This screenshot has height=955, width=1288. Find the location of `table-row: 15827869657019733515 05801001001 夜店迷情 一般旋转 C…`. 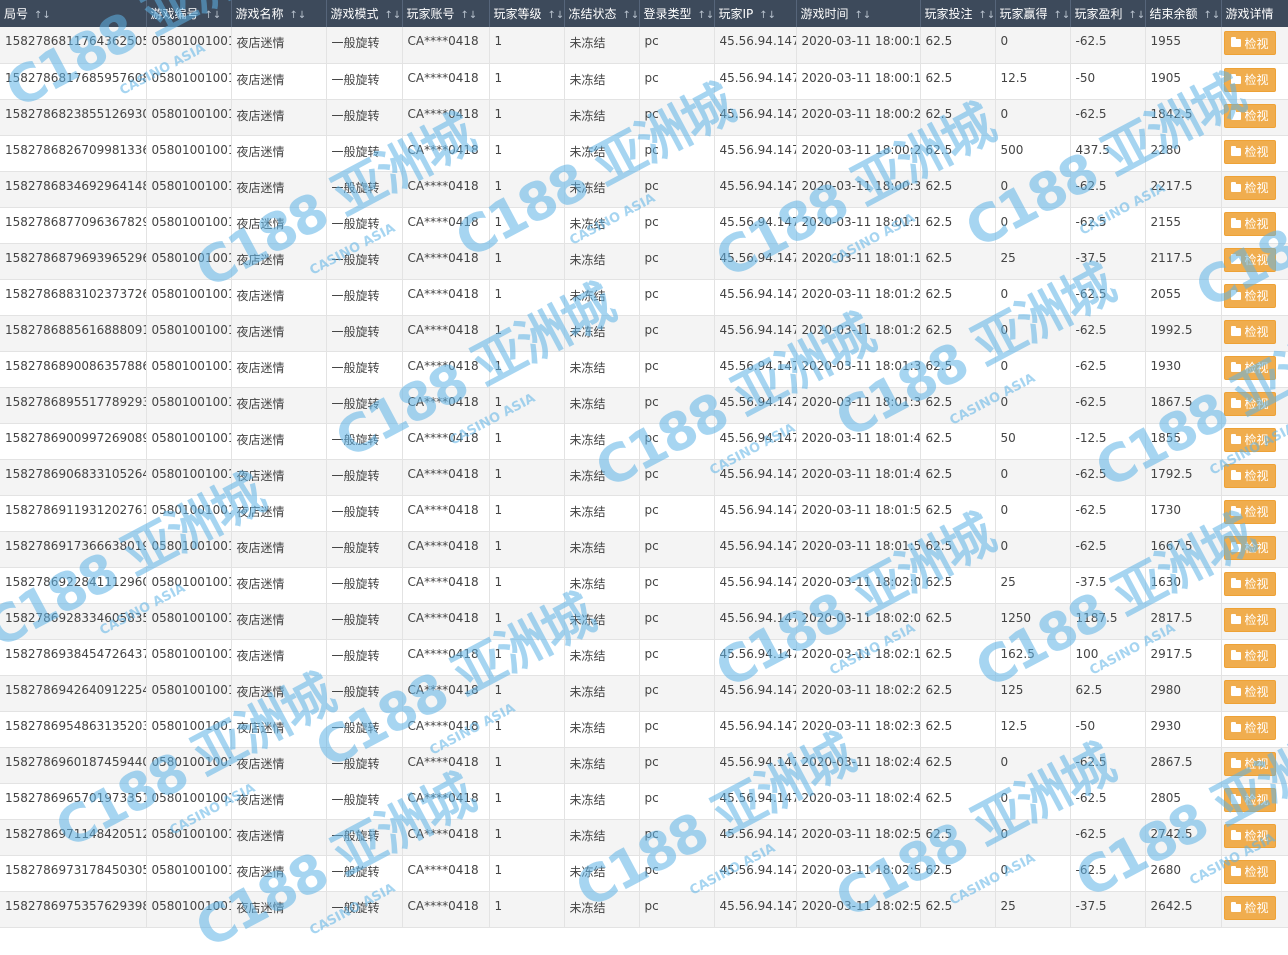

table-row: 15827869657019733515 05801001001 夜店迷情 一般旋转 C… is located at coordinates (644, 801).